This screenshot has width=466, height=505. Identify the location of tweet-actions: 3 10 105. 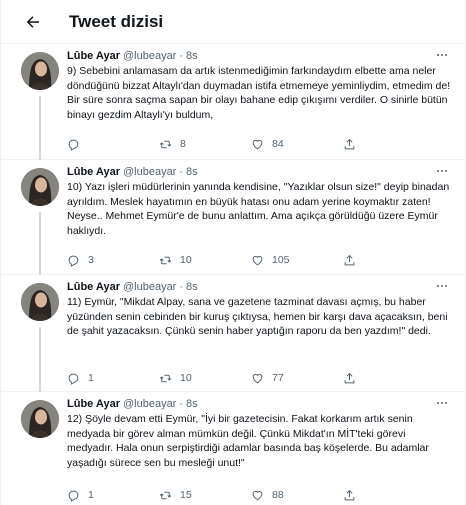
(232, 260).